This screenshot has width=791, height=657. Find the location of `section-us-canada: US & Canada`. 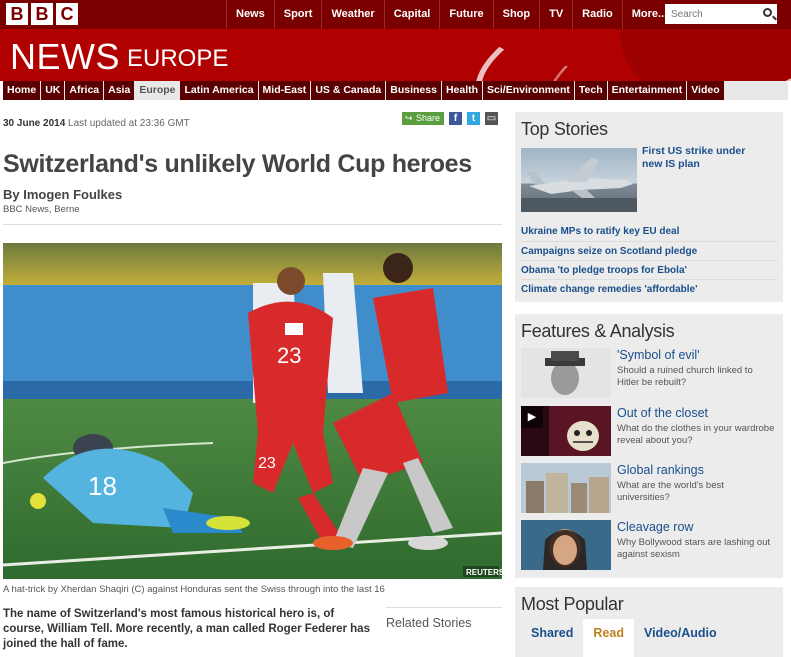

section-us-canada: US & Canada is located at coordinates (349, 90).